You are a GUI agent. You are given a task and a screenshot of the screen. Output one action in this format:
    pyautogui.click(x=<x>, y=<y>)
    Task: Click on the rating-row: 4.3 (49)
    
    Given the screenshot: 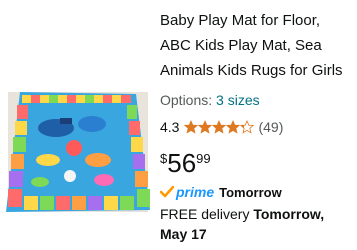 What is the action you would take?
    pyautogui.click(x=221, y=127)
    